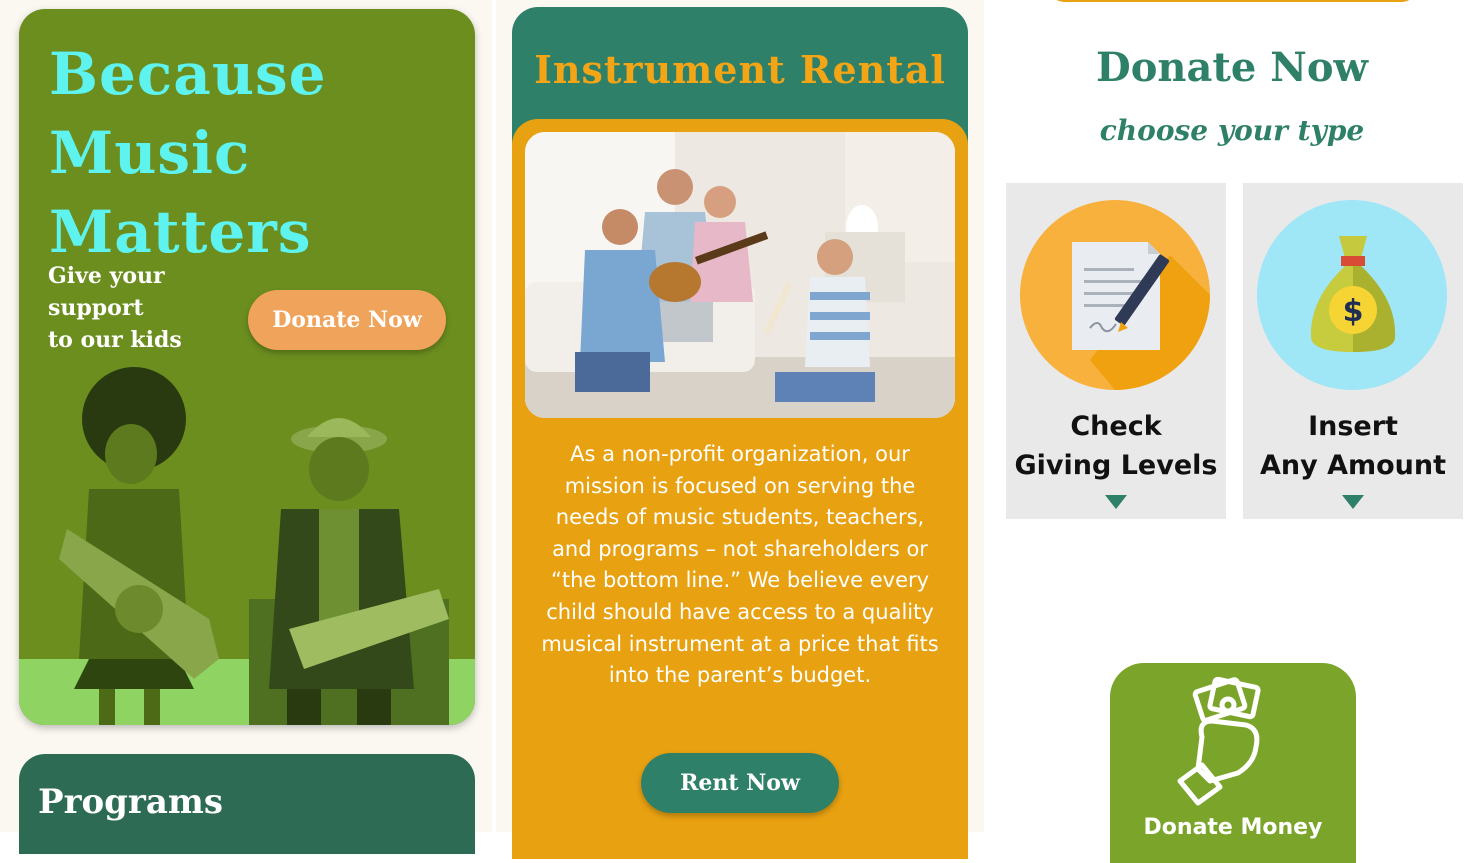 The image size is (1476, 863). Describe the element at coordinates (1353, 426) in the screenshot. I see `any-amount-line: Insert` at that location.